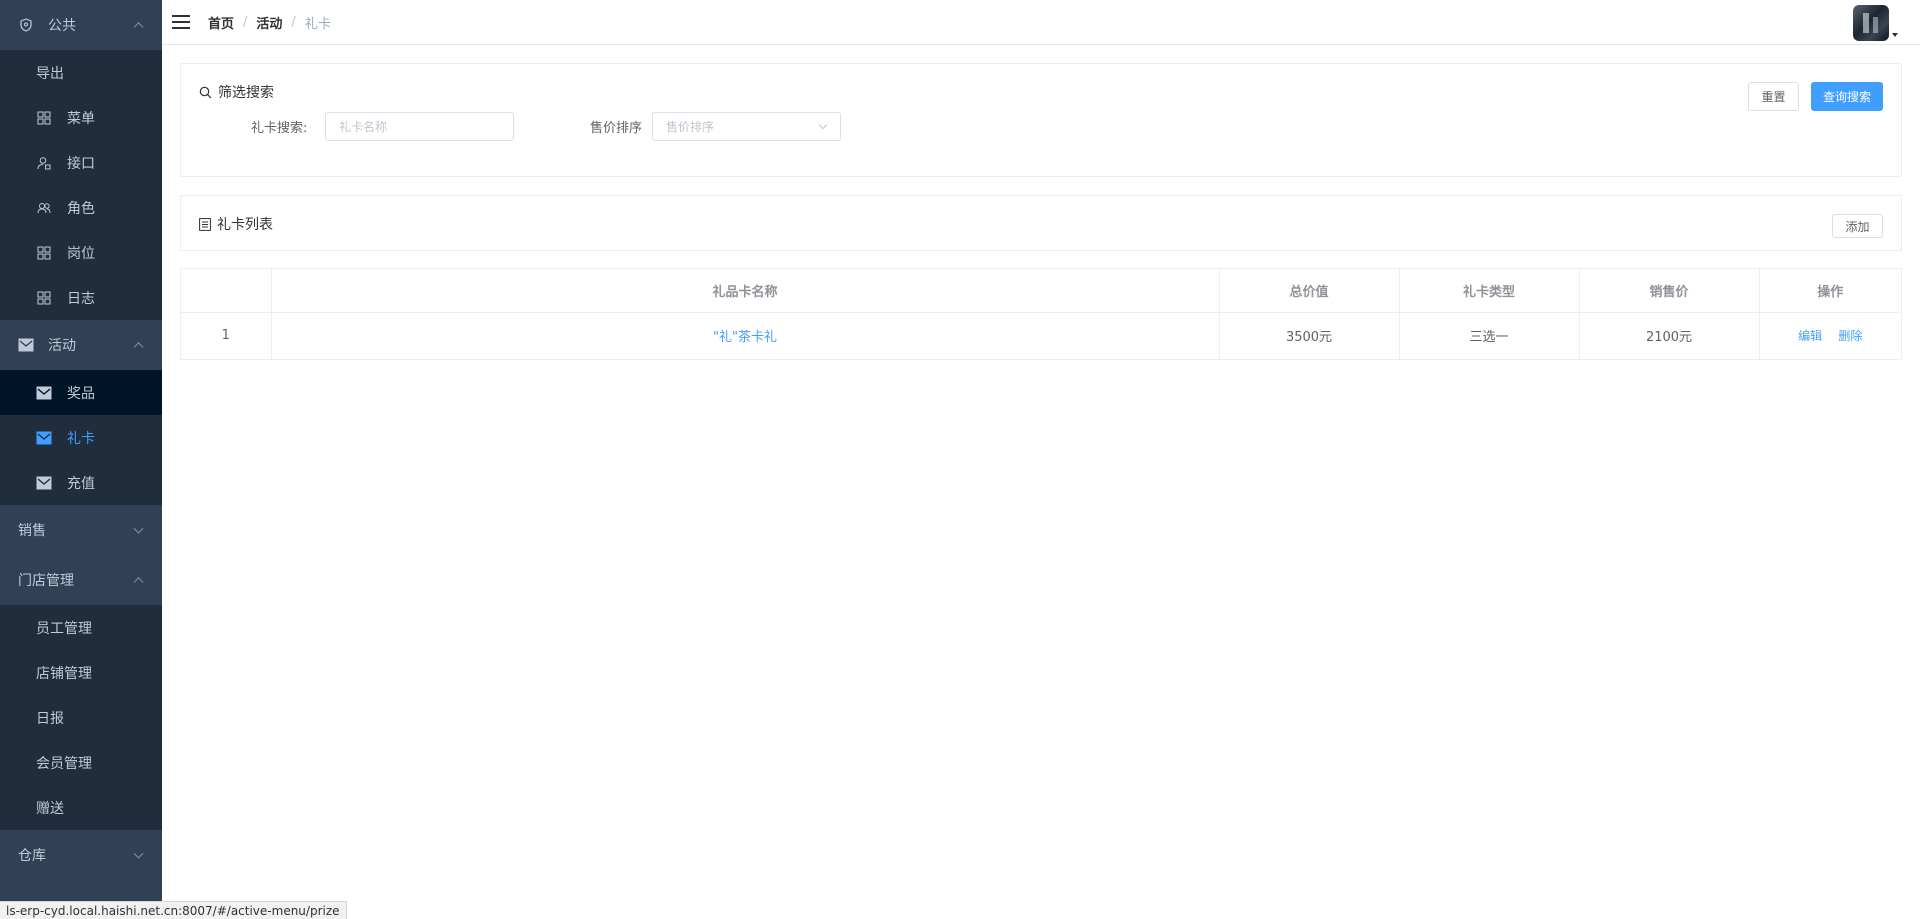 The width and height of the screenshot is (1920, 919). Describe the element at coordinates (26, 25) in the screenshot. I see `shield-icon` at that location.